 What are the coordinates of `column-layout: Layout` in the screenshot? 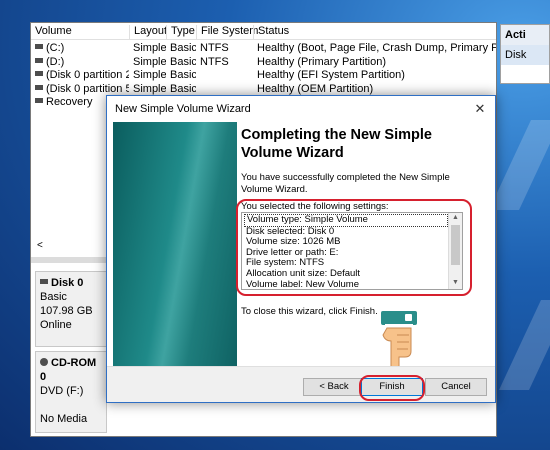 It's located at (148, 32).